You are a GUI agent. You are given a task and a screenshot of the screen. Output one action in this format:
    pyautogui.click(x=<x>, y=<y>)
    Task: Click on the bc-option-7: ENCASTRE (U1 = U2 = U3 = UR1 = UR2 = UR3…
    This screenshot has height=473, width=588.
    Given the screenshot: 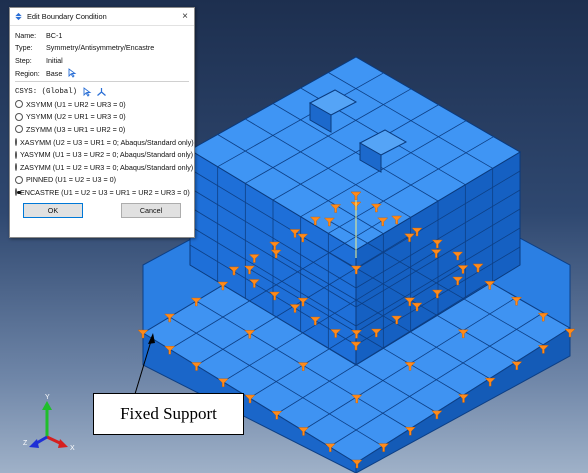 What is the action you would take?
    pyautogui.click(x=102, y=192)
    